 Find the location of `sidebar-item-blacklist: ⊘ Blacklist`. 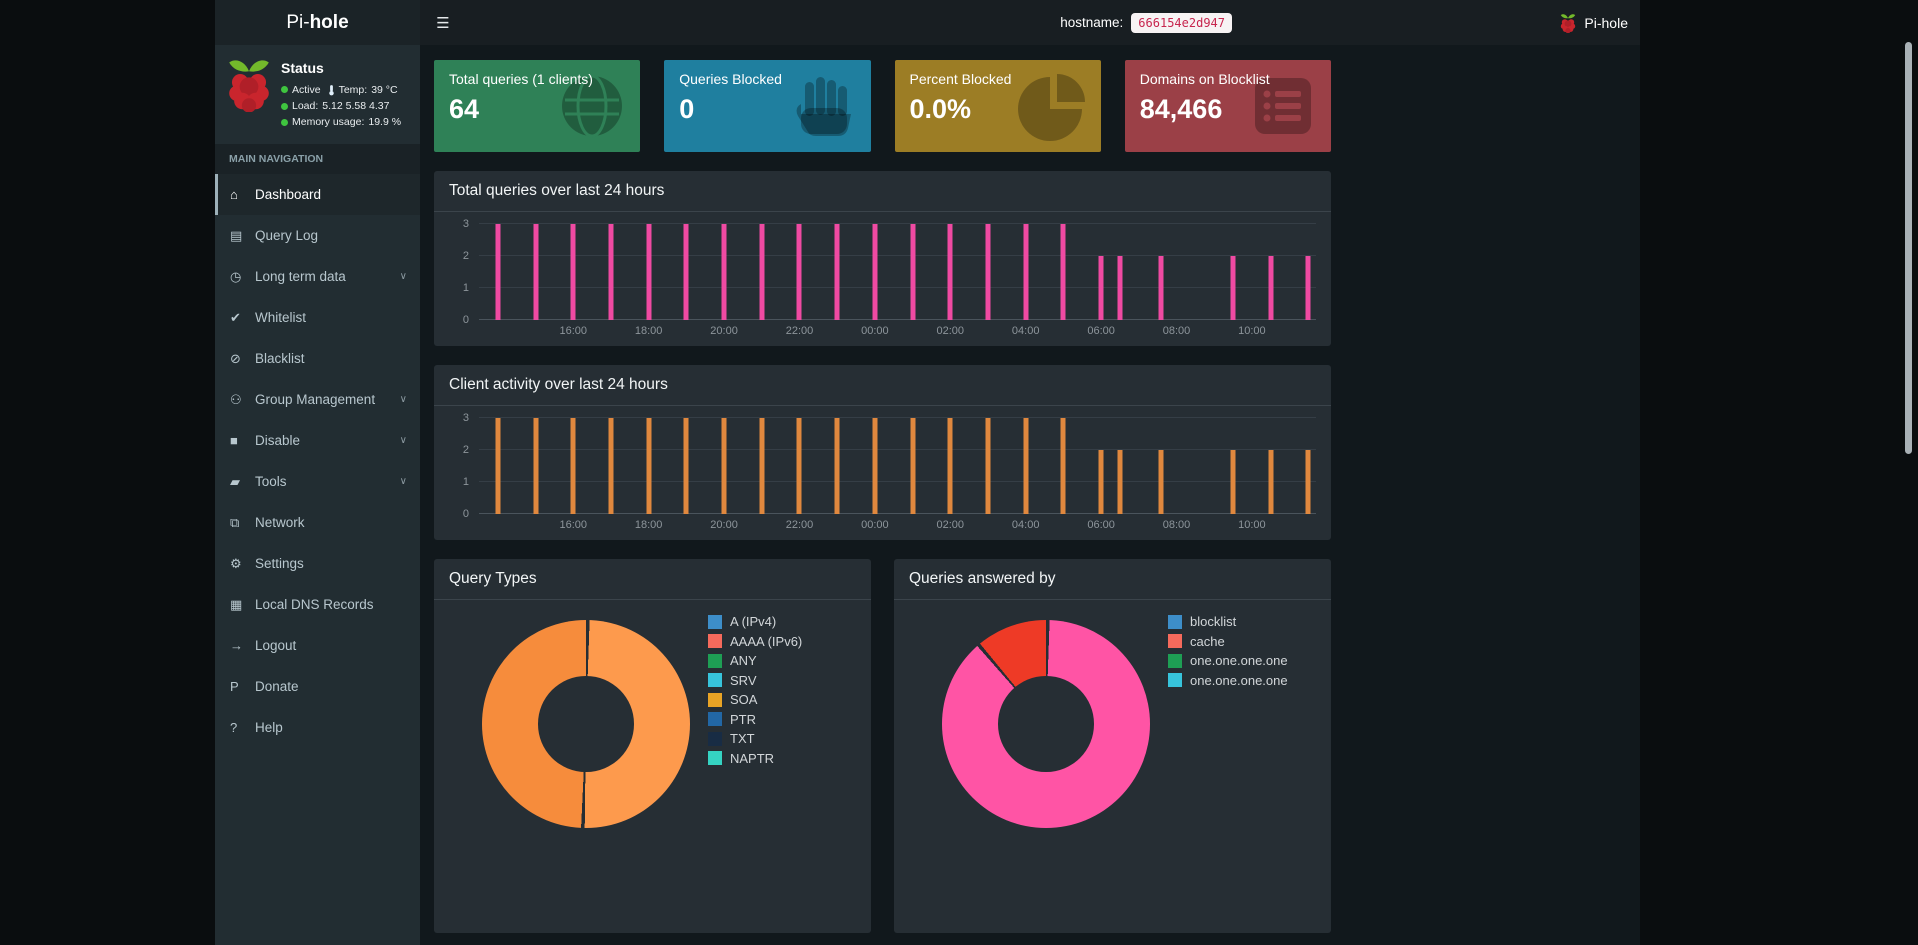

sidebar-item-blacklist: ⊘ Blacklist is located at coordinates (317, 358).